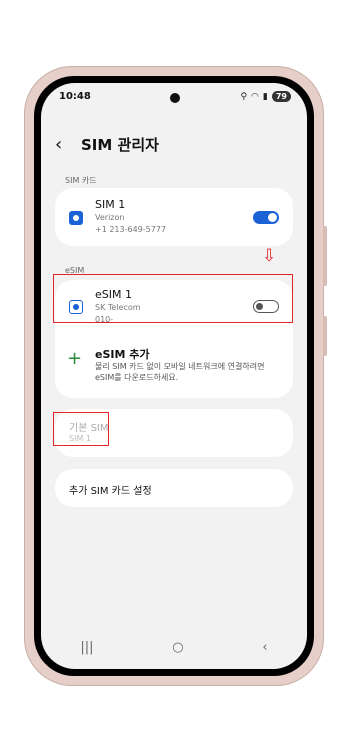  What do you see at coordinates (174, 488) in the screenshot?
I see `additional-sim-settings-card: 추가 SIM 카드 설정` at bounding box center [174, 488].